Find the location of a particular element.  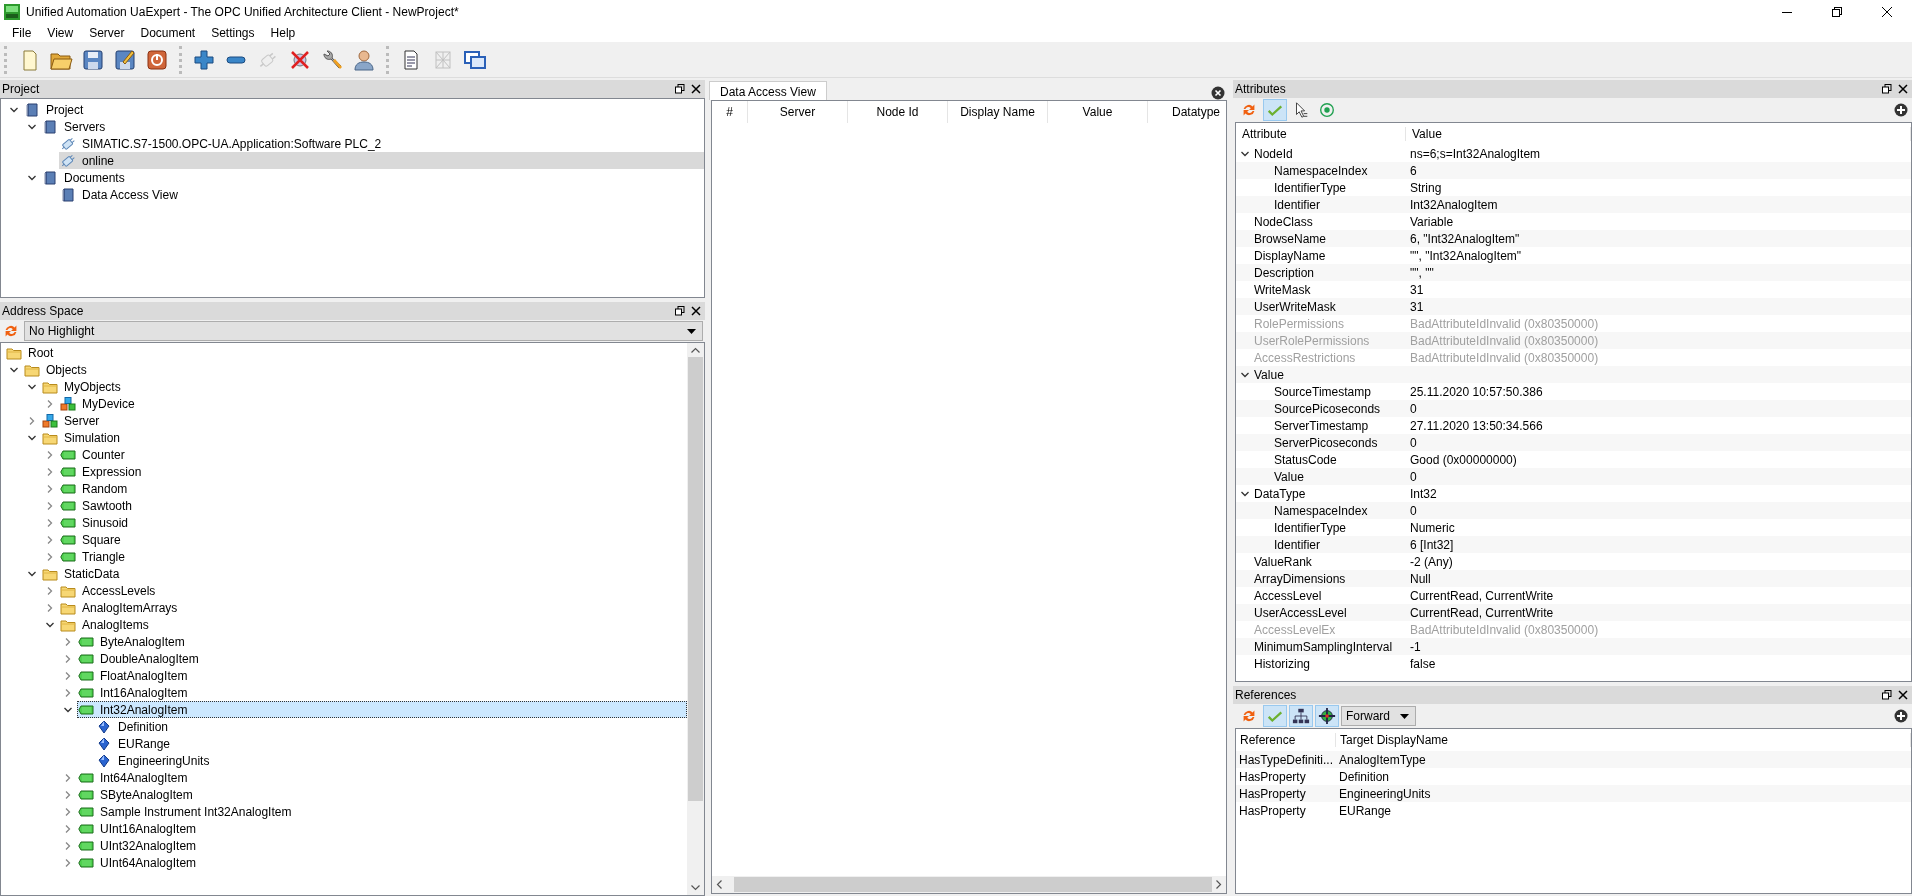

close-tab-icon is located at coordinates (1218, 93).